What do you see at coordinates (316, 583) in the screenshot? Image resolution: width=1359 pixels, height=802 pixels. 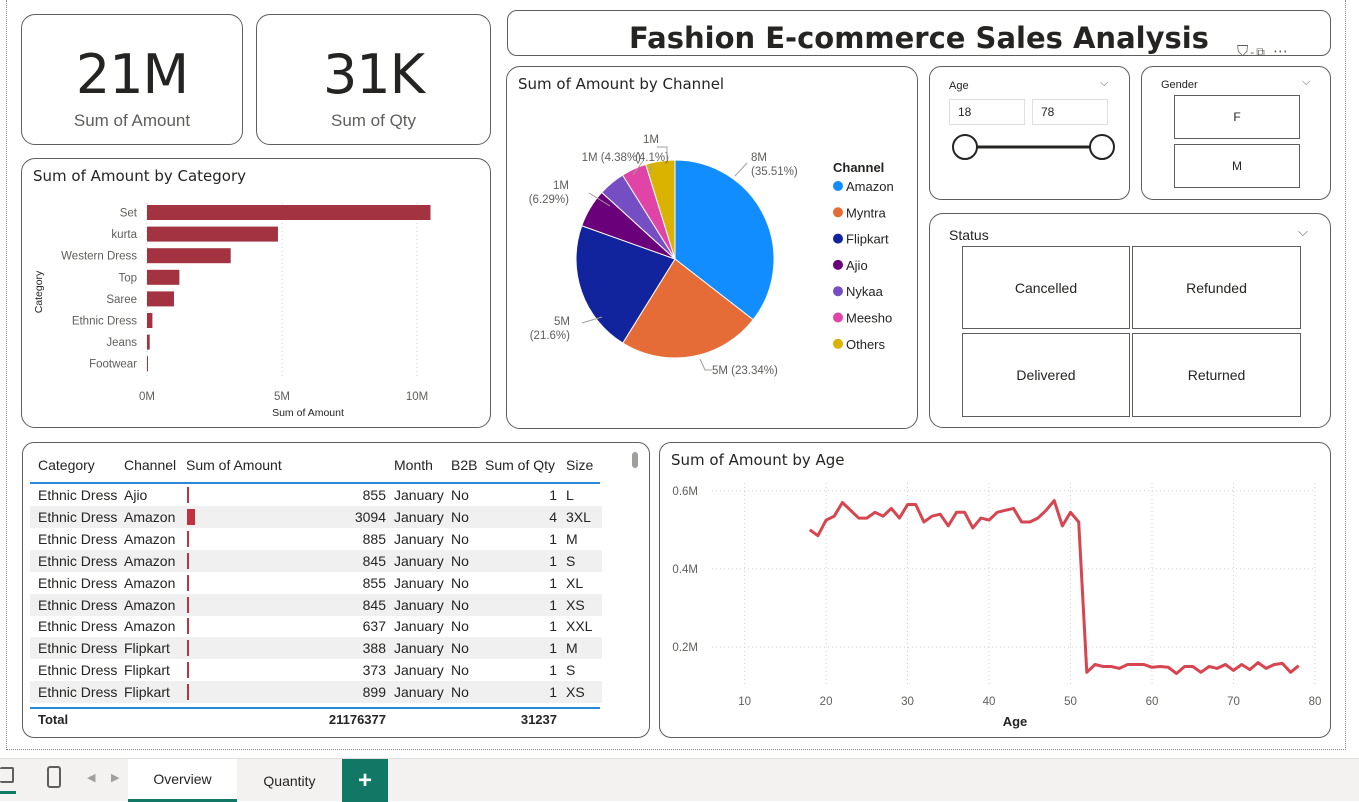 I see `table-row: Ethnic Dress Amazon 855 January No 1 XL` at bounding box center [316, 583].